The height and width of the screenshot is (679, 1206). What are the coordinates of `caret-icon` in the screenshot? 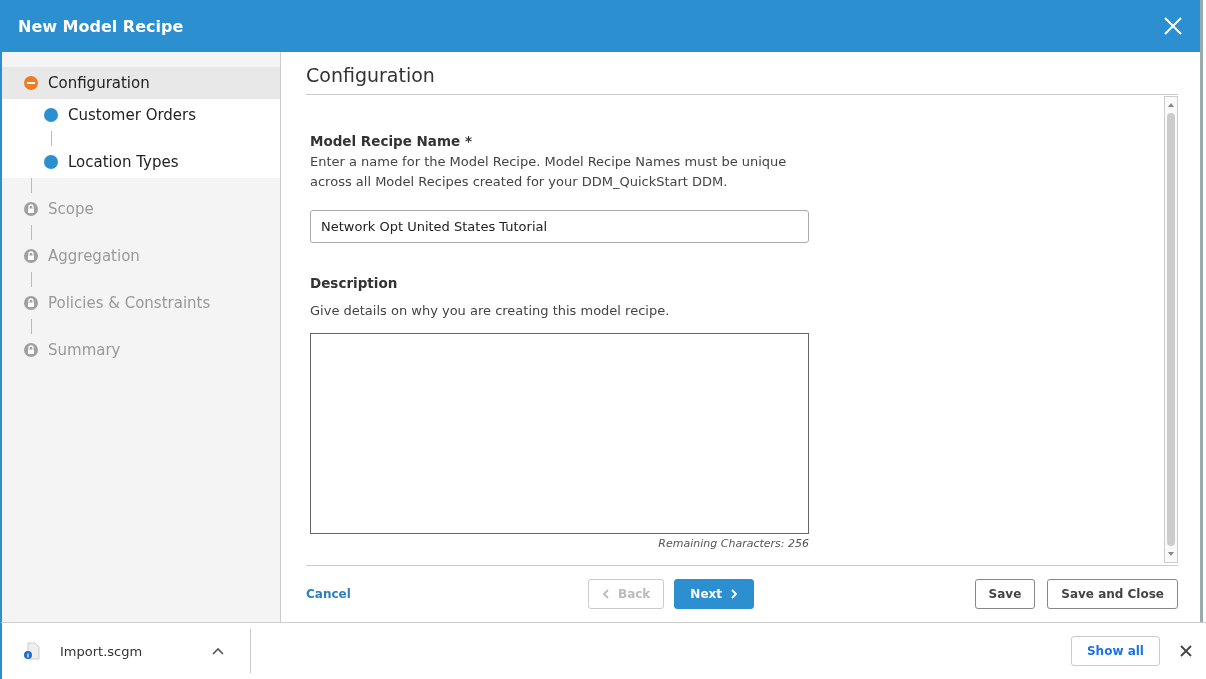 It's located at (218, 651).